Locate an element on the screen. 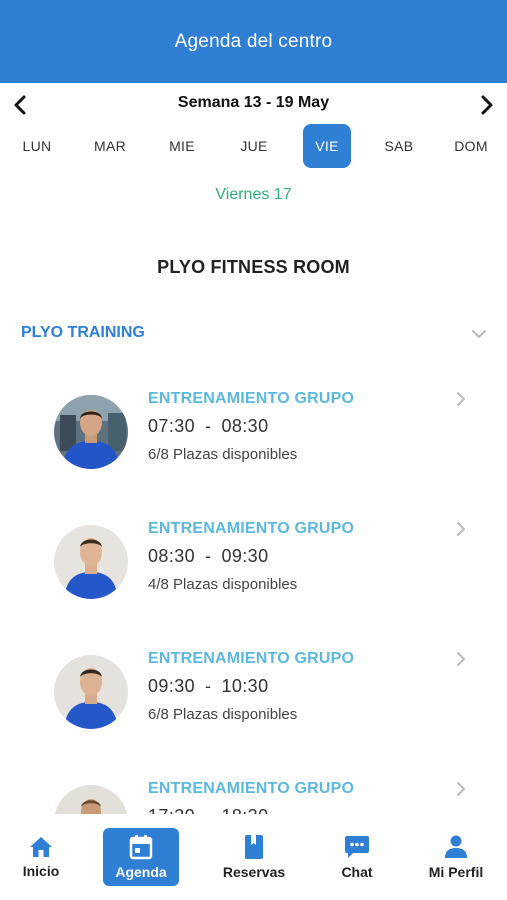 Image resolution: width=507 pixels, height=900 pixels. week-navigator: Semana 13 - 19 May is located at coordinates (253, 105).